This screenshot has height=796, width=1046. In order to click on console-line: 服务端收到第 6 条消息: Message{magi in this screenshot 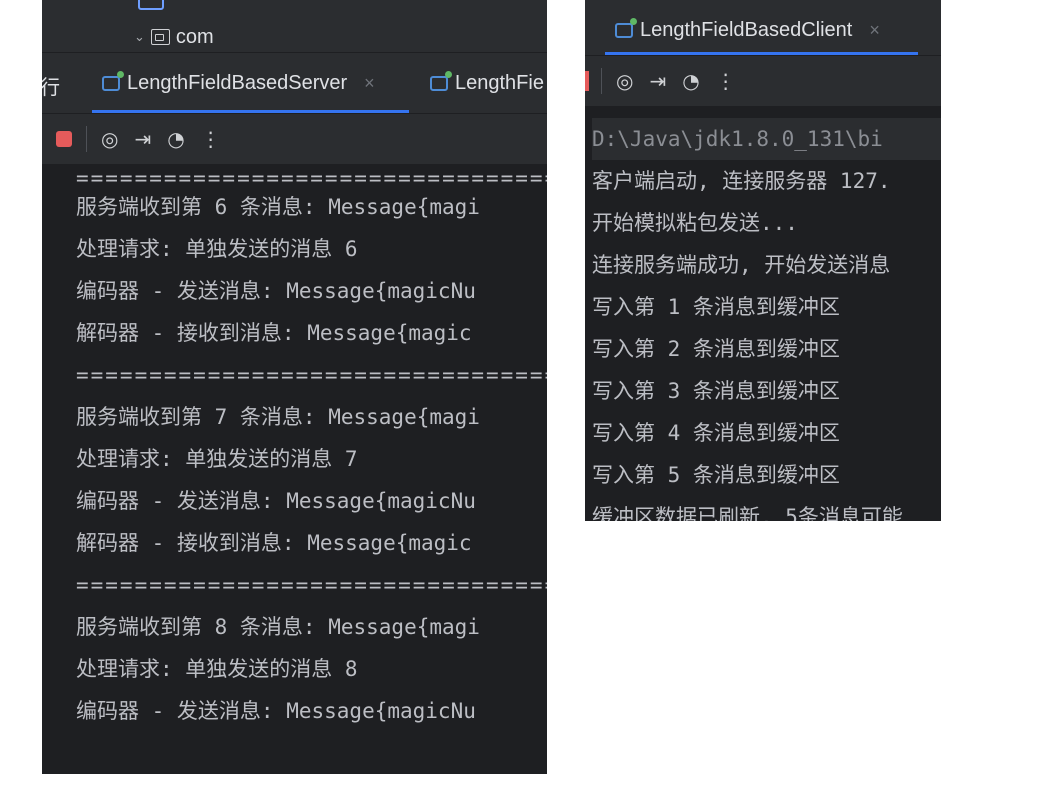, I will do `click(278, 207)`.